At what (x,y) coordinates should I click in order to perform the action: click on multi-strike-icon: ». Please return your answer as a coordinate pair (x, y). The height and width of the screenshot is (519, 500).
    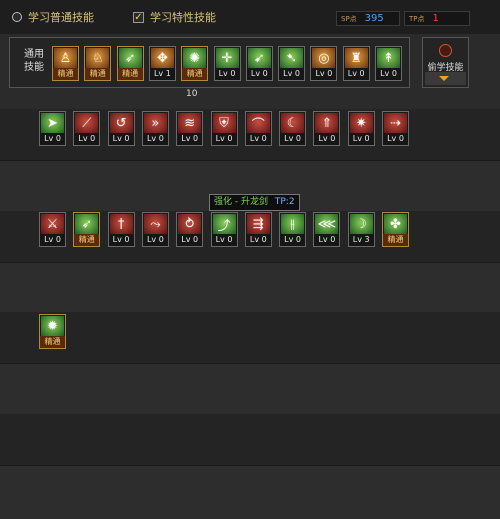
    Looking at the image, I should click on (155, 123).